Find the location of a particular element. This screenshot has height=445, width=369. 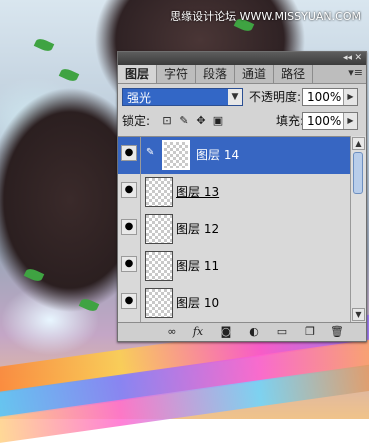

blend-mode-select: 强光 ▼ is located at coordinates (182, 97).